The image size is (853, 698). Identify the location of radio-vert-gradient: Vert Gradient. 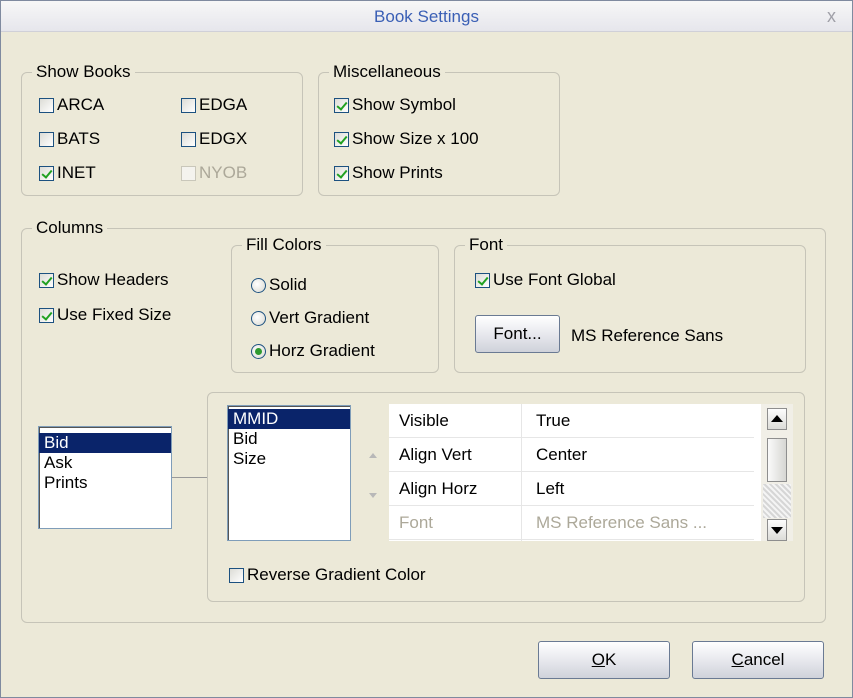
(310, 318).